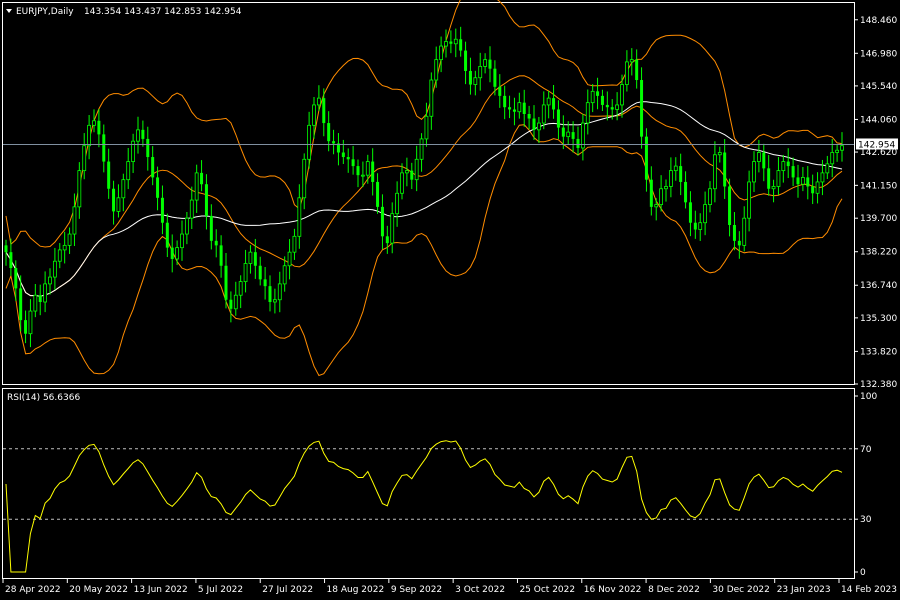 This screenshot has height=600, width=900. Describe the element at coordinates (878, 385) in the screenshot. I see `price-tick-label: 132.380` at that location.